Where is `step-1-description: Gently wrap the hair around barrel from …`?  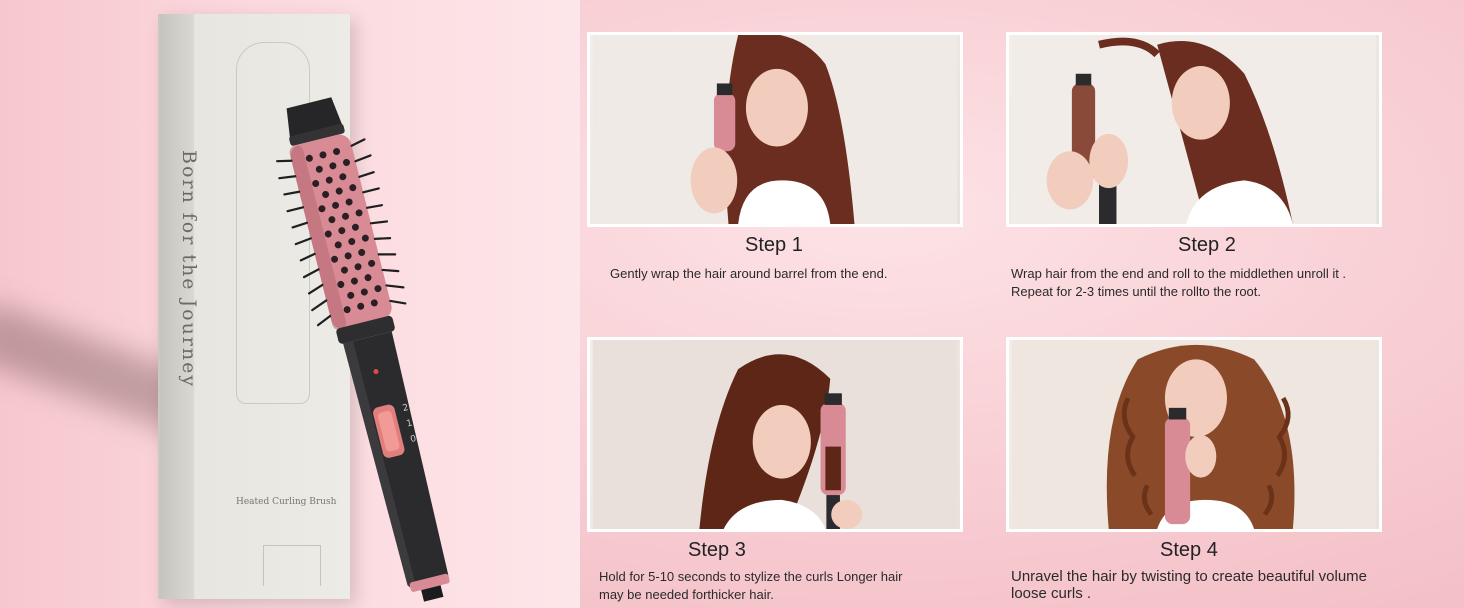
step-1-description: Gently wrap the hair around barrel from … is located at coordinates (749, 273).